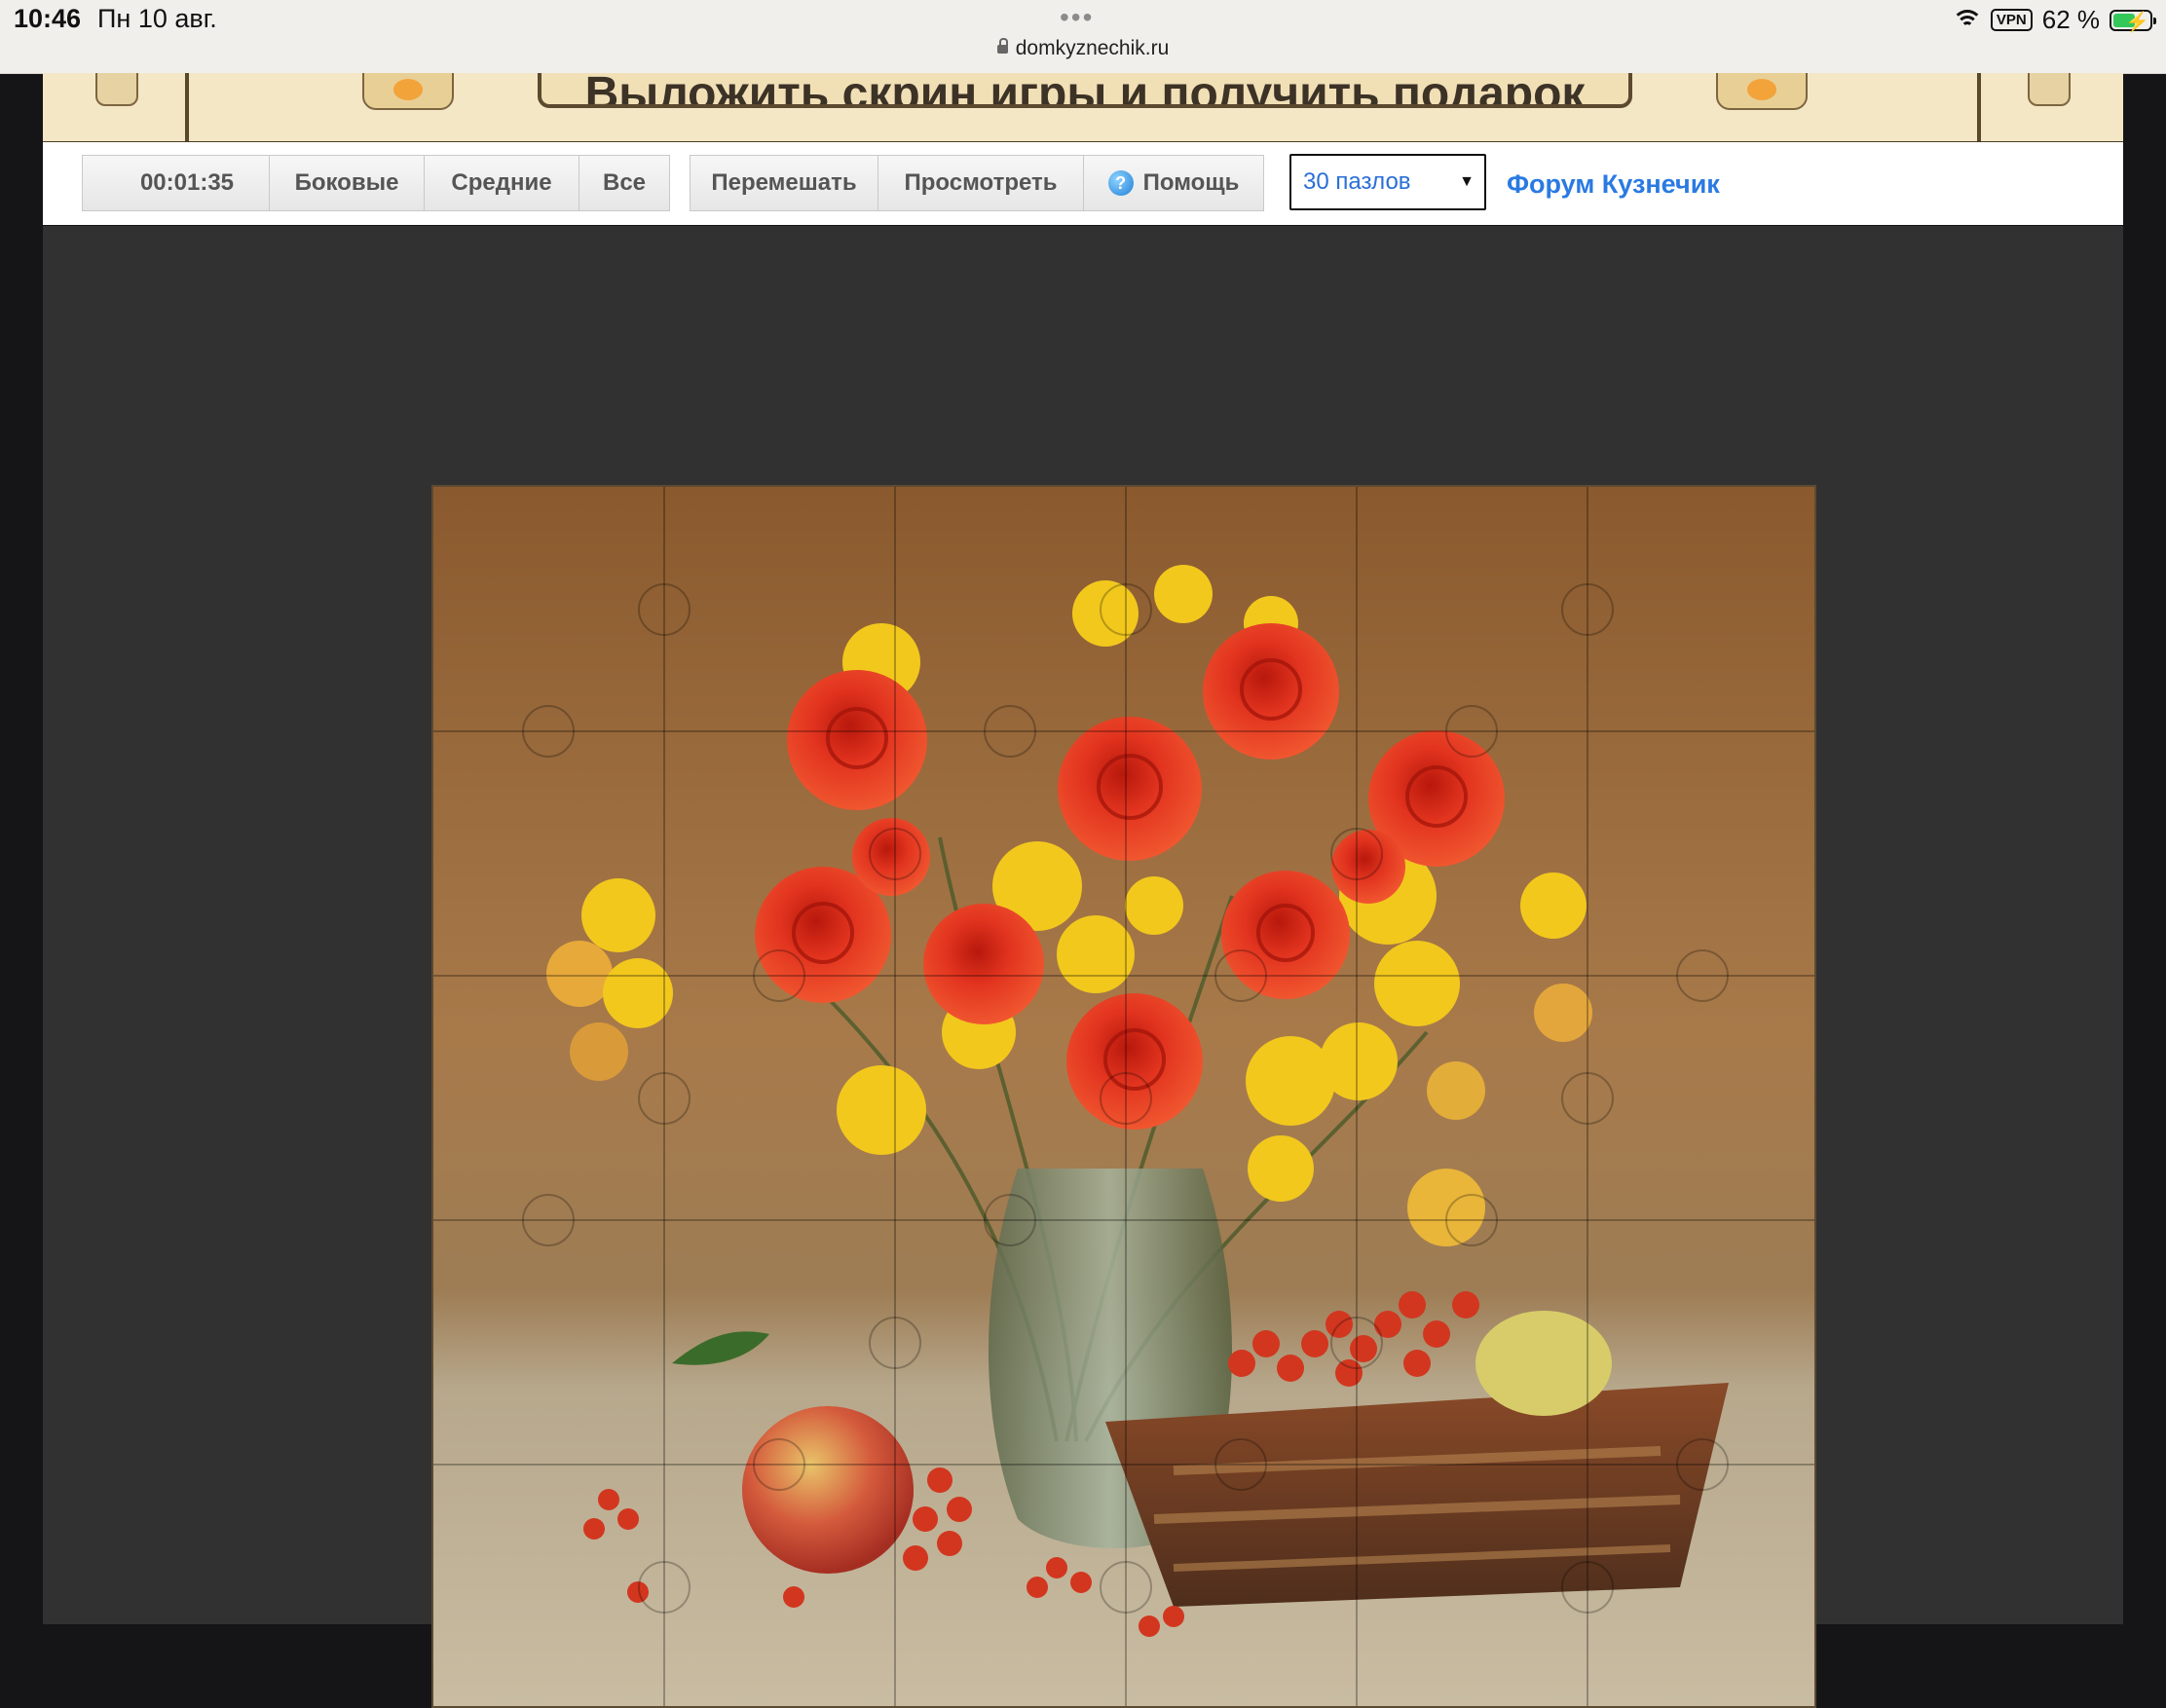 The width and height of the screenshot is (2166, 1708). I want to click on shuffle-button: Перемешать, so click(784, 183).